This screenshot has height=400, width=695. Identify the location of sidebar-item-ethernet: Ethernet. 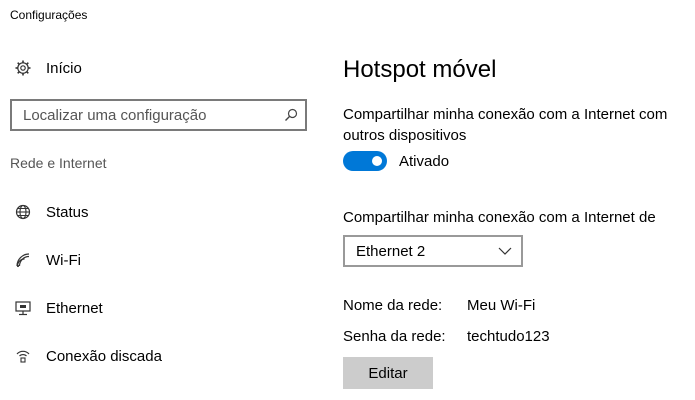
(58, 308).